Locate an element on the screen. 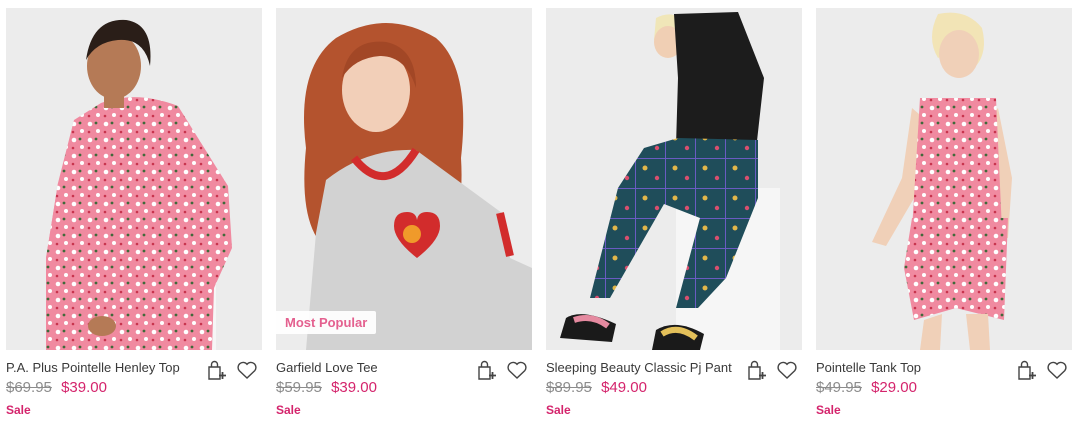  price-row: $69.95 $39.00 is located at coordinates (56, 387).